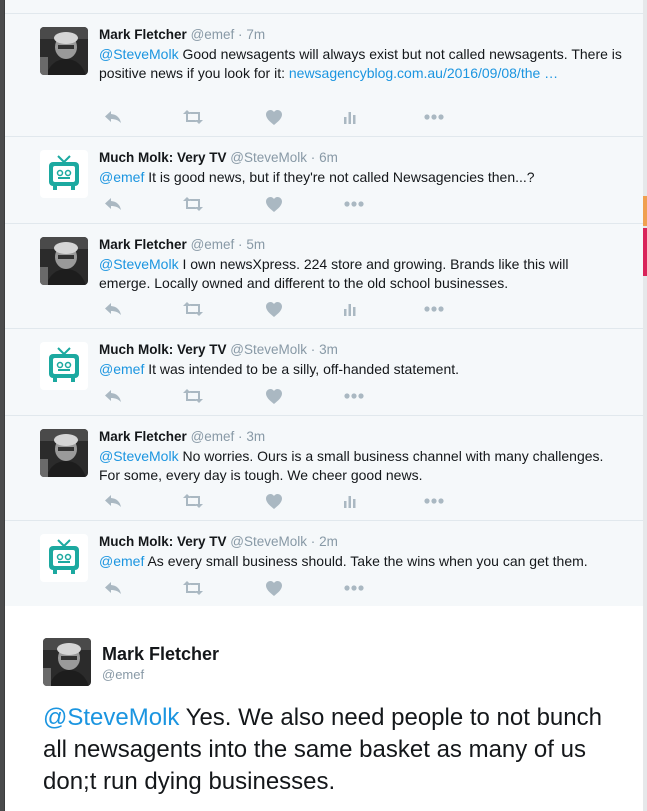  What do you see at coordinates (645, 405) in the screenshot?
I see `backdrop-right` at bounding box center [645, 405].